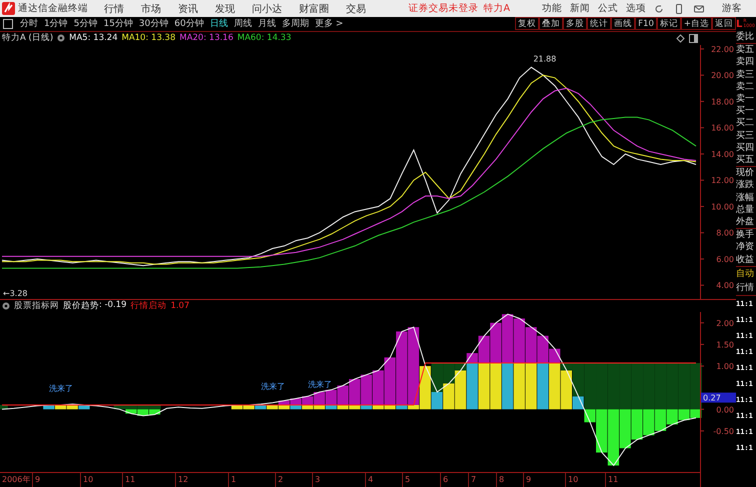  I want to click on date-label: 3, so click(338, 480).